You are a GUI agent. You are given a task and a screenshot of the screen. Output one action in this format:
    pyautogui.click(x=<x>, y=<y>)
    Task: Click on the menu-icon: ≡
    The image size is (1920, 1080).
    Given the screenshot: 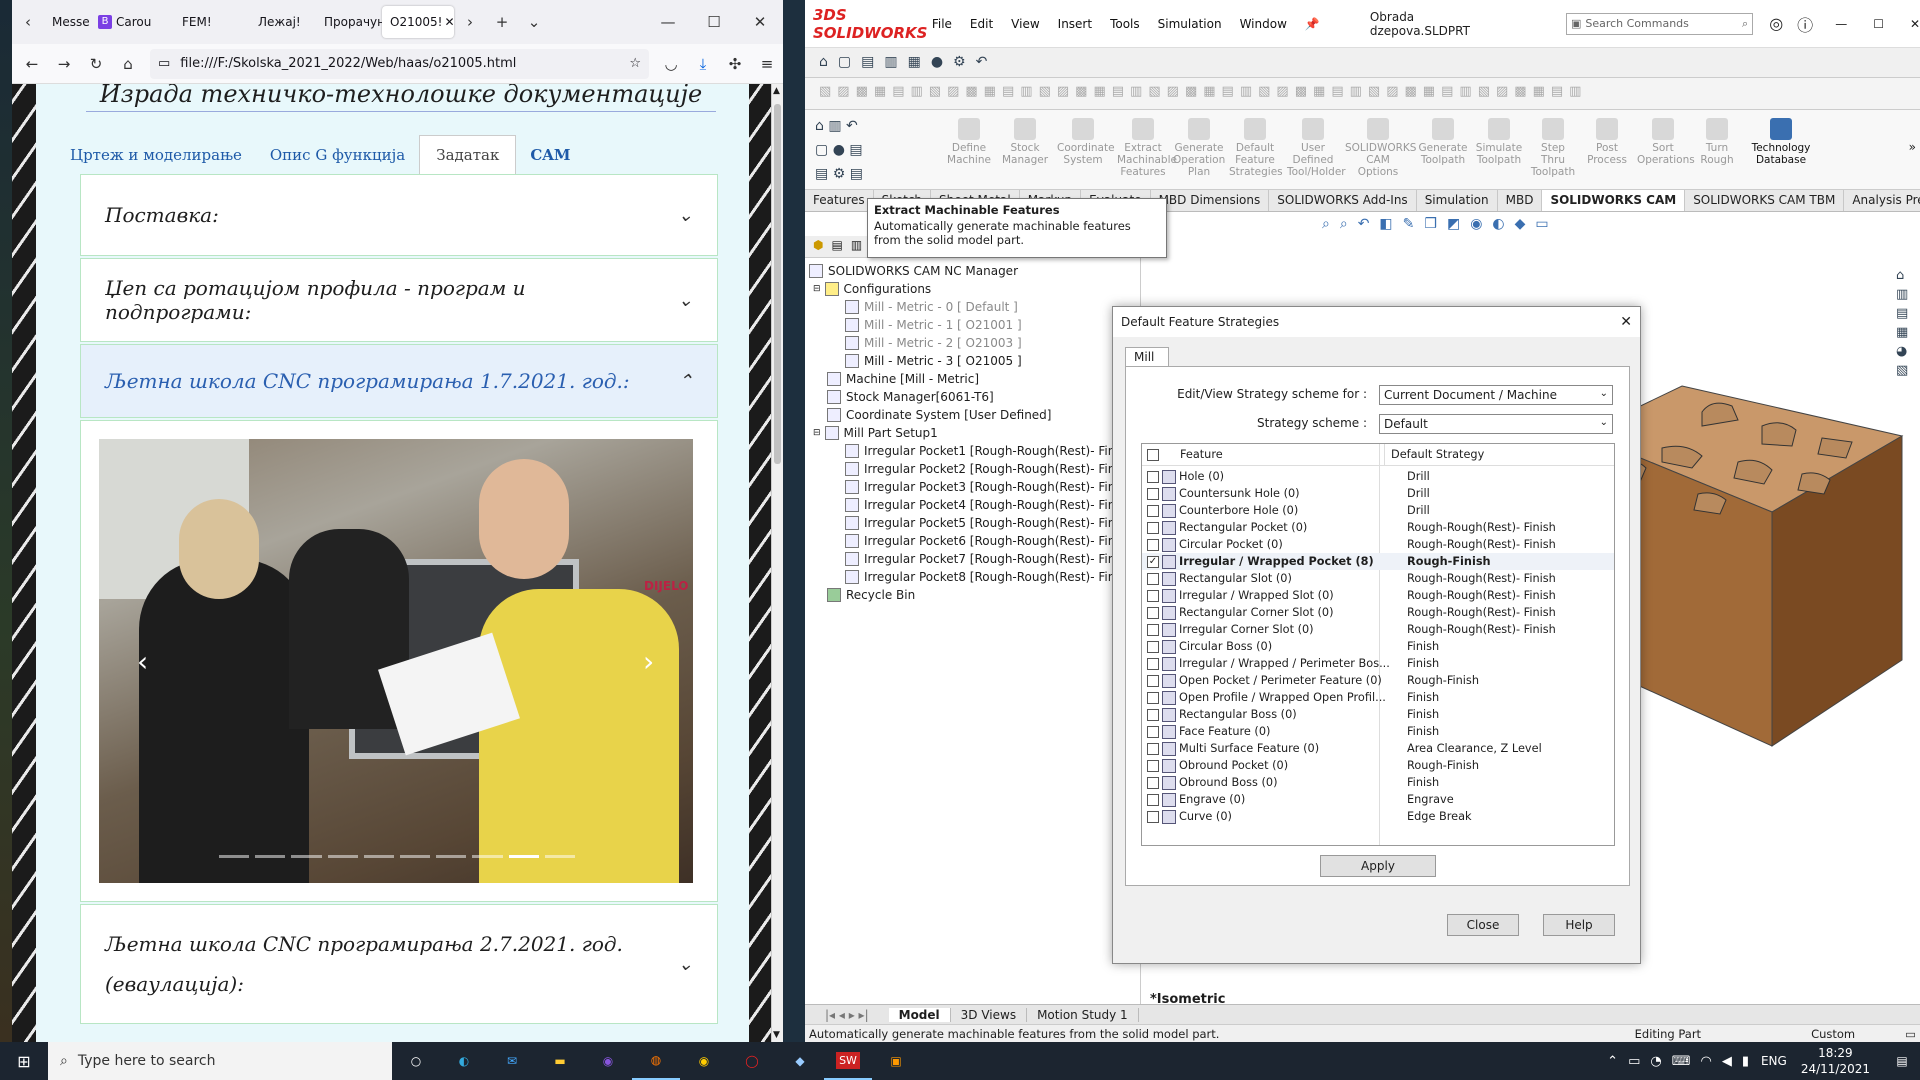 What is the action you would take?
    pyautogui.click(x=767, y=64)
    